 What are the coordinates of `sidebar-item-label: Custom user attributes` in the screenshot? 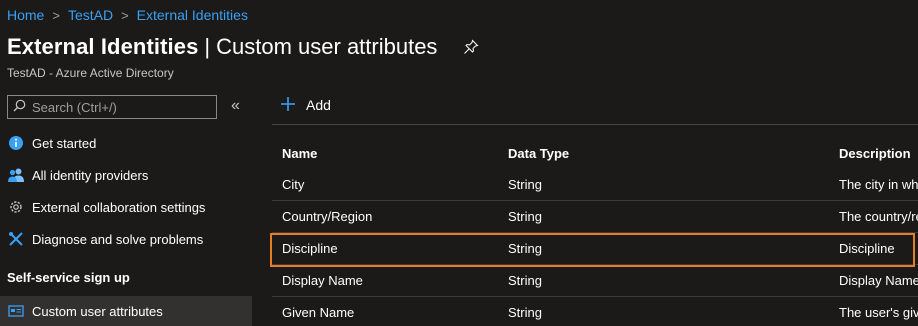 It's located at (97, 311).